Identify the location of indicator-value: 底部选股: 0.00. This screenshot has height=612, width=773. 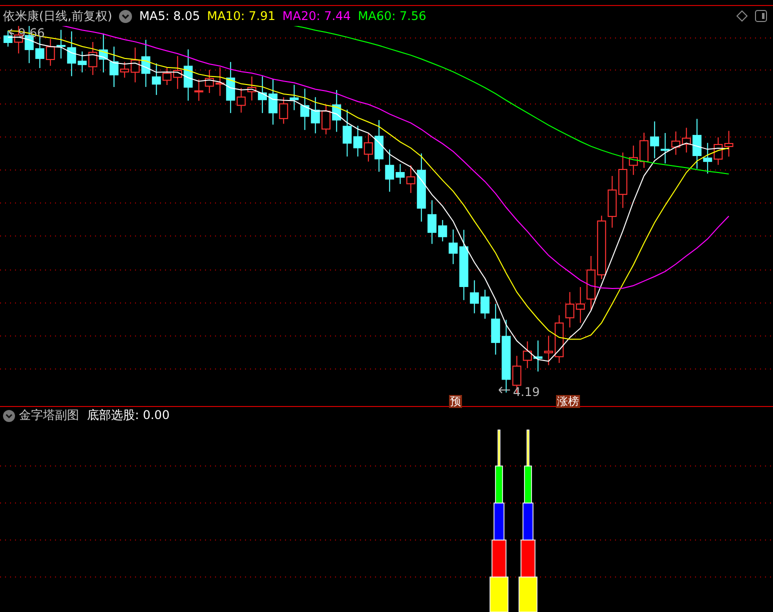
(128, 415).